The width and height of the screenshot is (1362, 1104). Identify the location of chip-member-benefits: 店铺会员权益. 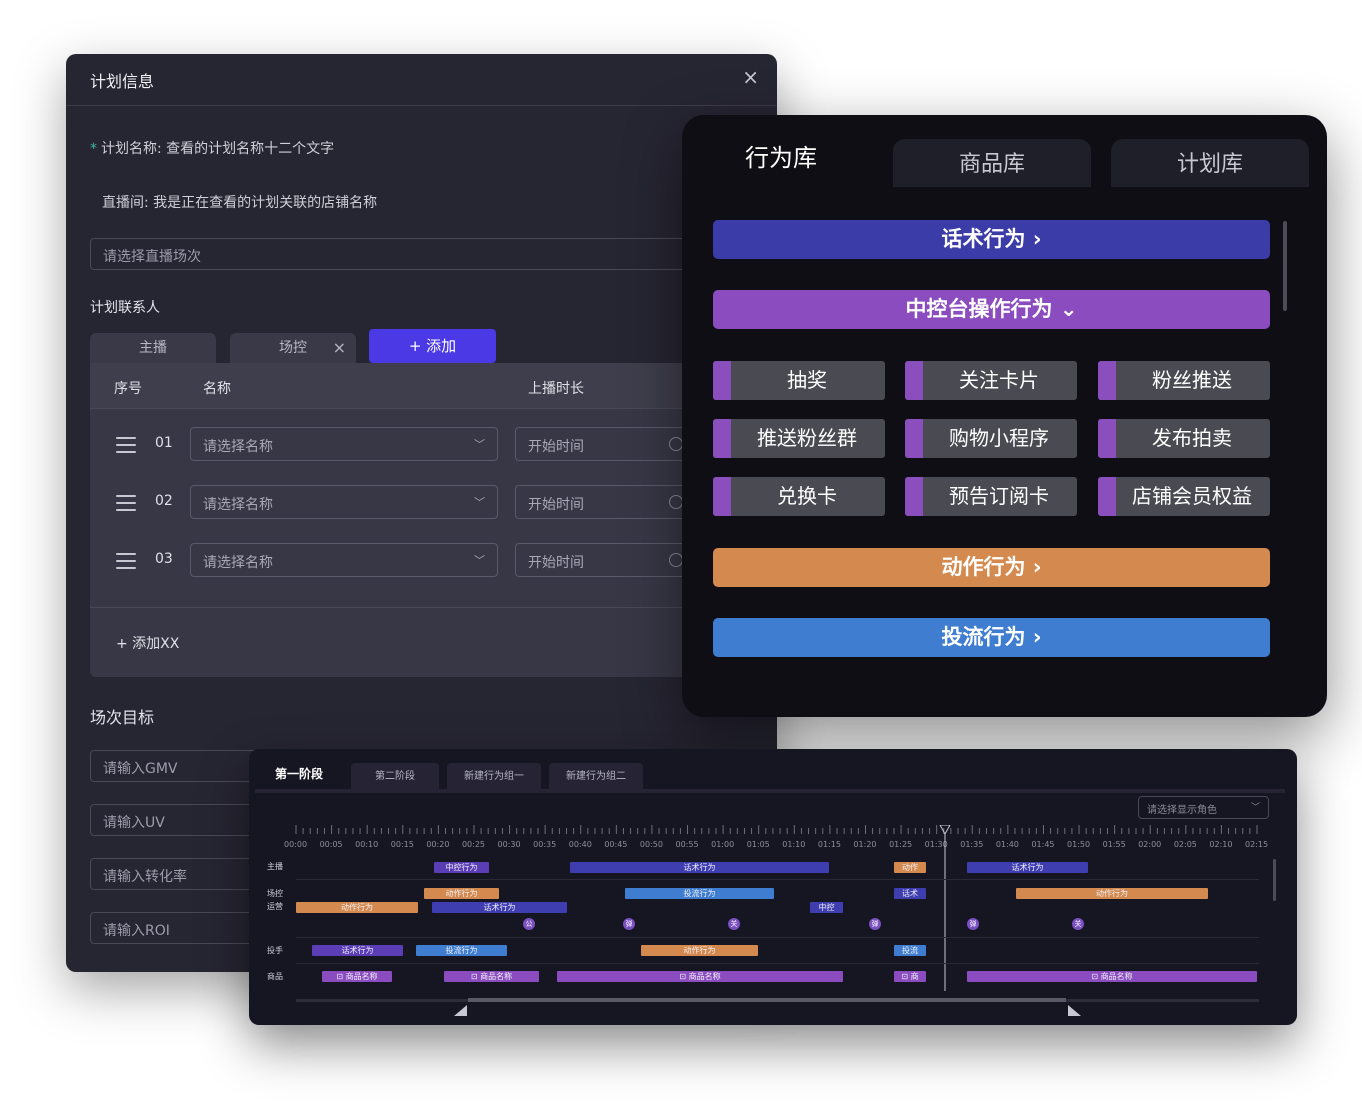
(1184, 496).